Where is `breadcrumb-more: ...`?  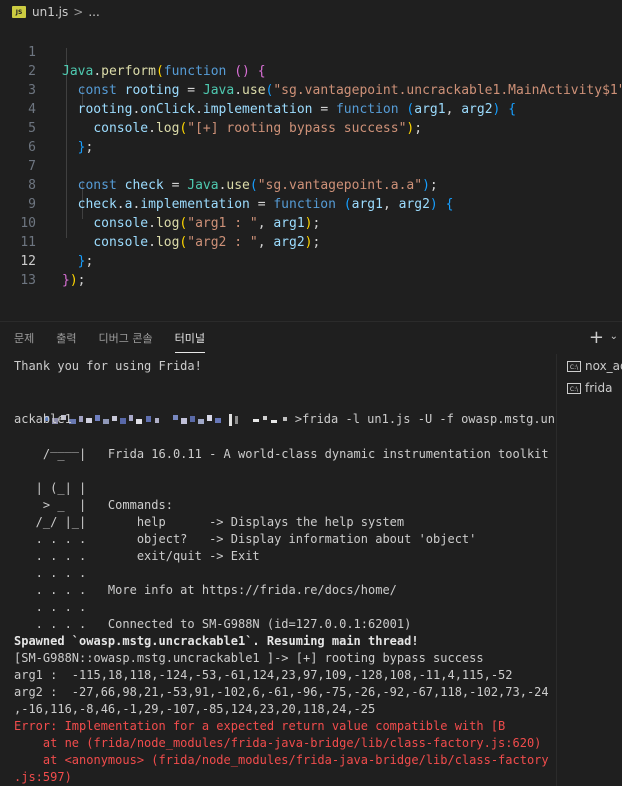
breadcrumb-more: ... is located at coordinates (93, 12).